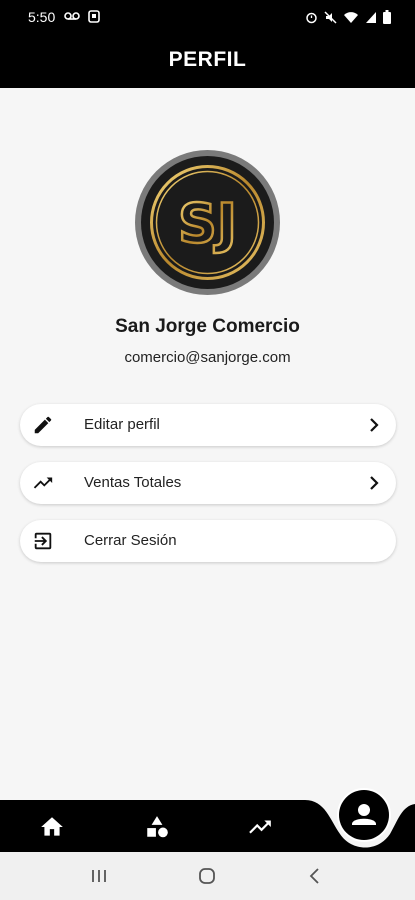 This screenshot has width=415, height=900. I want to click on logout-icon, so click(43, 541).